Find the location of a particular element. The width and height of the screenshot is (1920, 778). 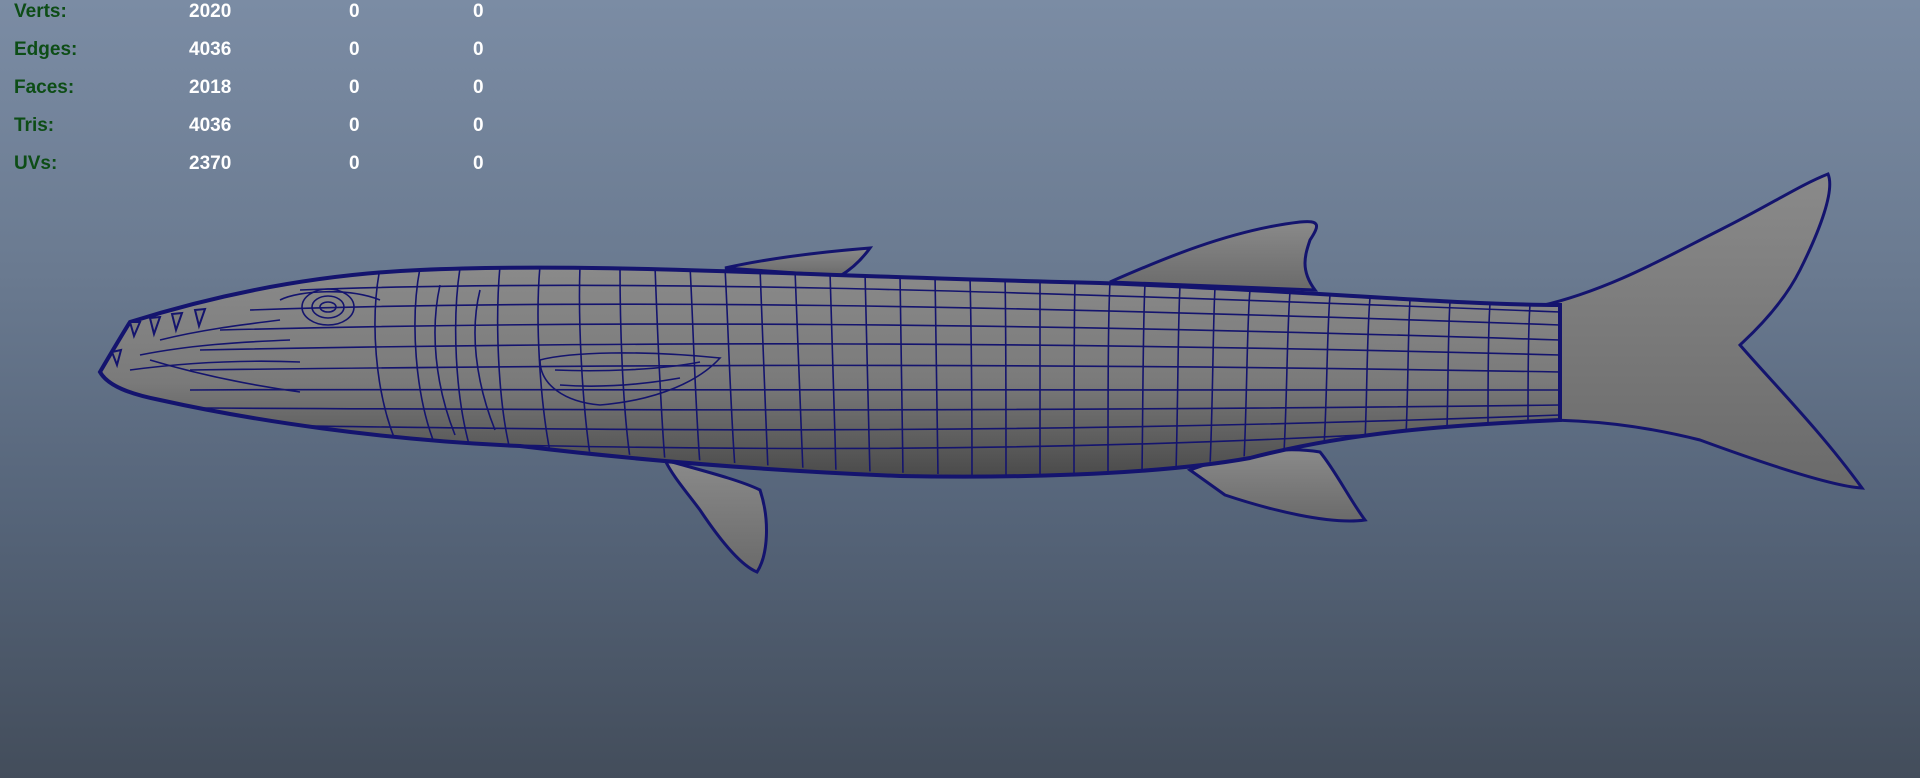

tris-selected: 0 is located at coordinates (354, 125).